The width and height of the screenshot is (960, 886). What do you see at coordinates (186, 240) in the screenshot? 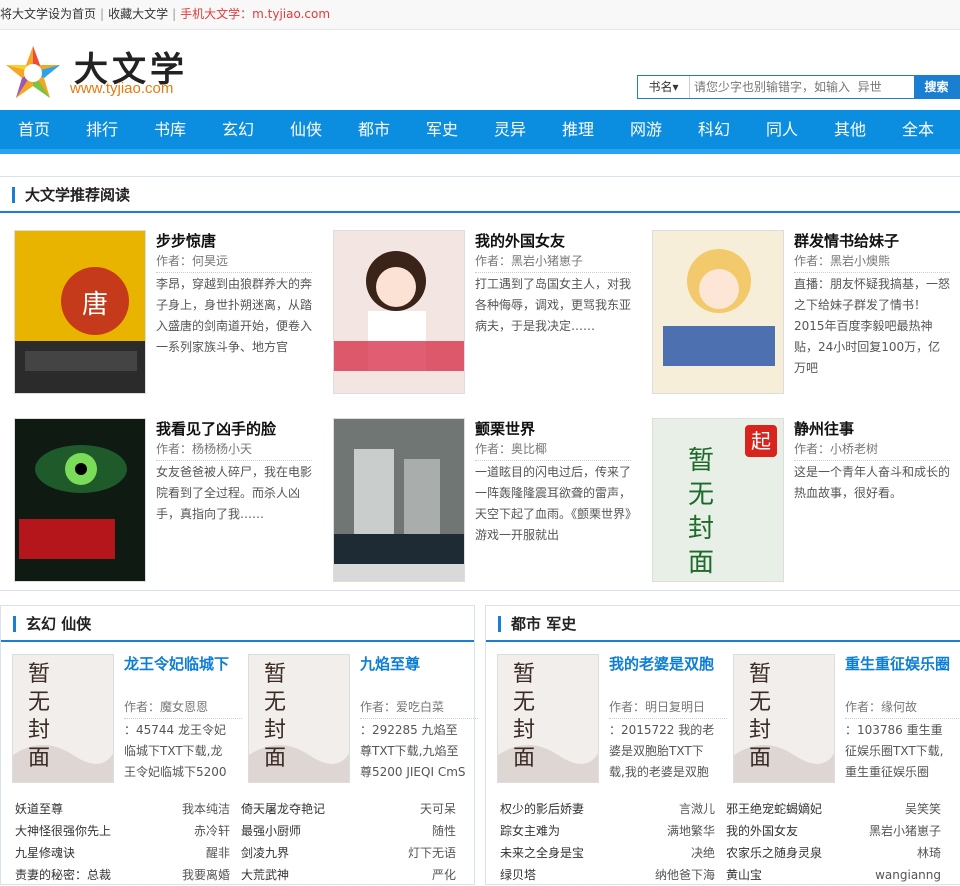
I see `book-title: 步步惊唐` at bounding box center [186, 240].